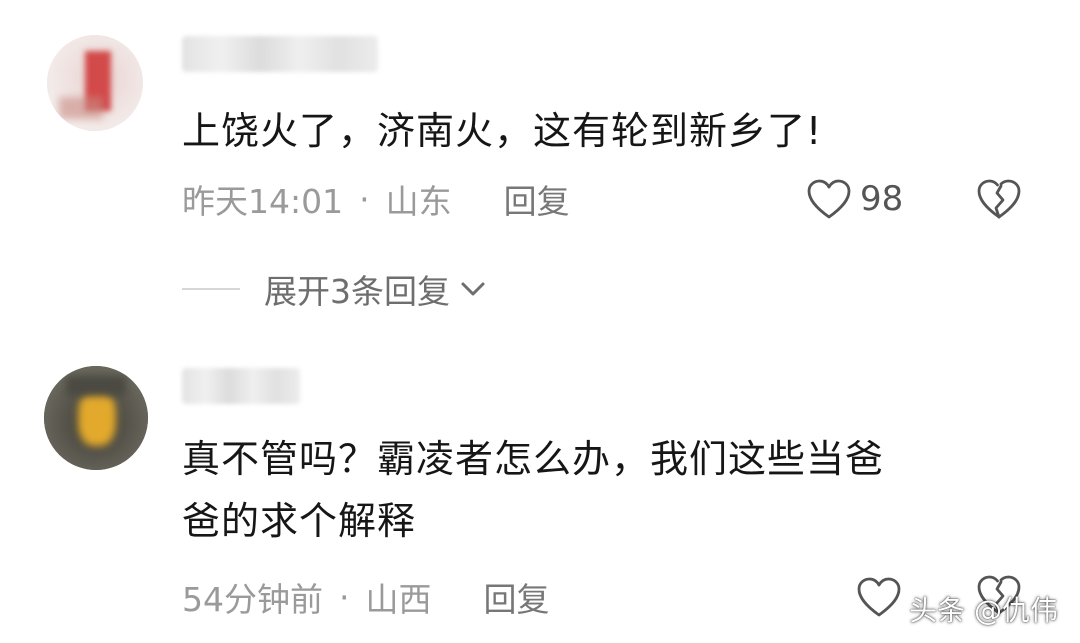 The image size is (1080, 643). What do you see at coordinates (376, 199) in the screenshot?
I see `comment-meta: 昨天14:01 · 山东 回复` at bounding box center [376, 199].